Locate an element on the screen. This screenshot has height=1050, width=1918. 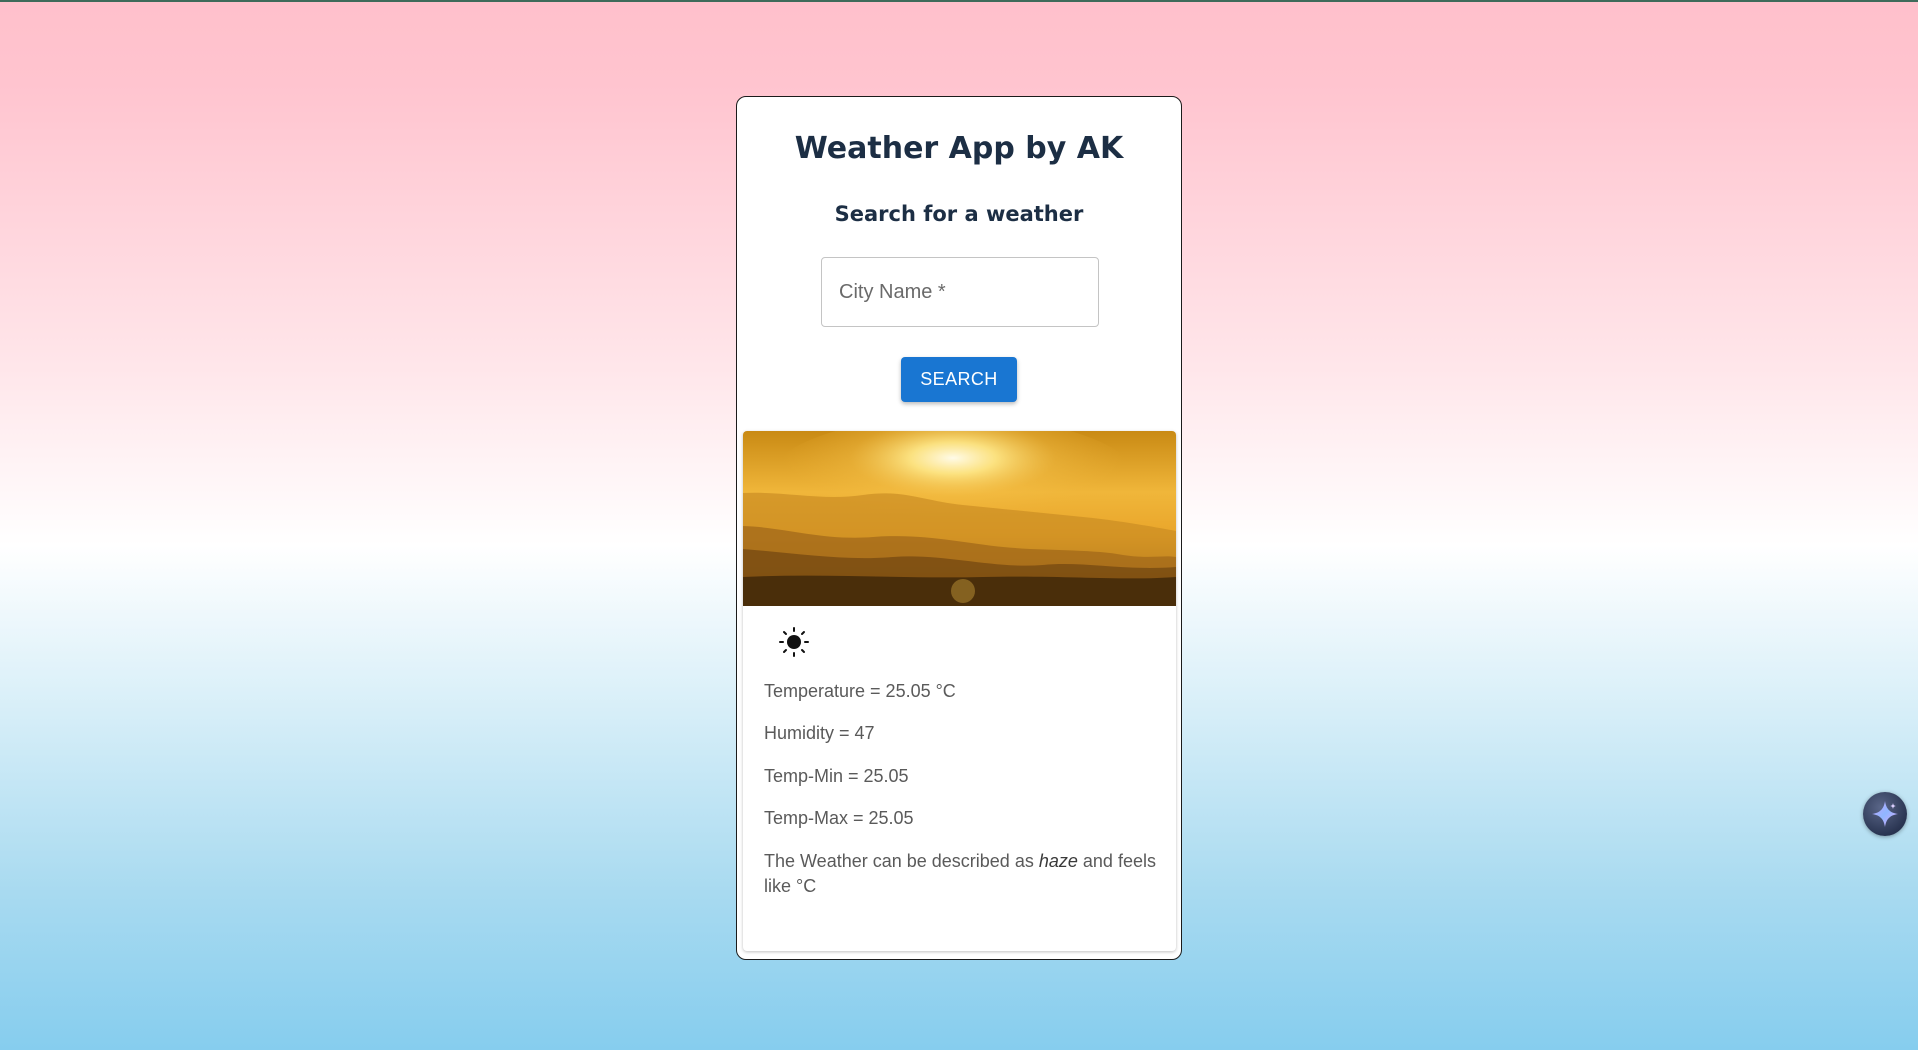
sparkle-icon is located at coordinates (1885, 814).